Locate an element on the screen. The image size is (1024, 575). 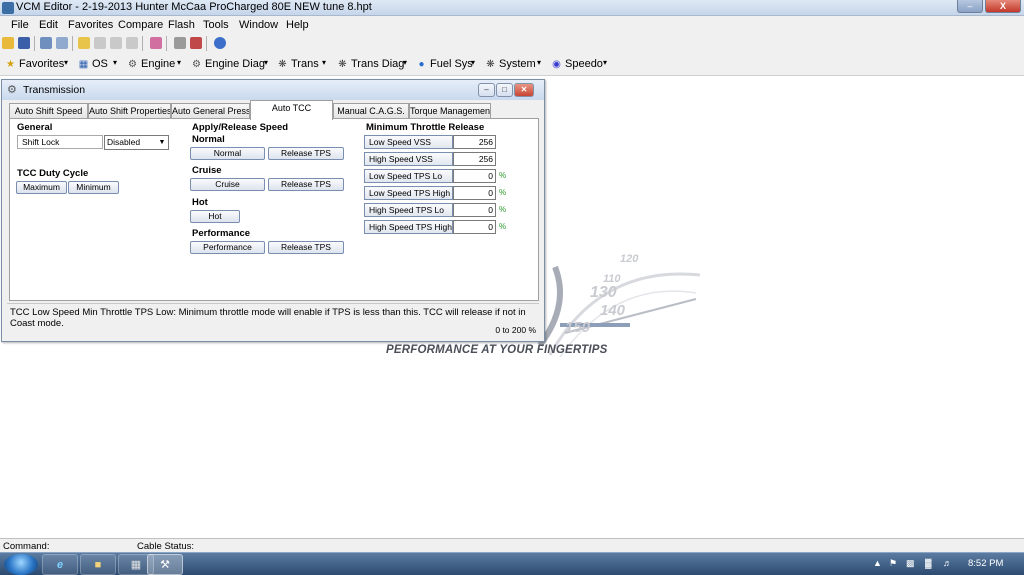
maximum-button: Maximum is located at coordinates (41, 187).